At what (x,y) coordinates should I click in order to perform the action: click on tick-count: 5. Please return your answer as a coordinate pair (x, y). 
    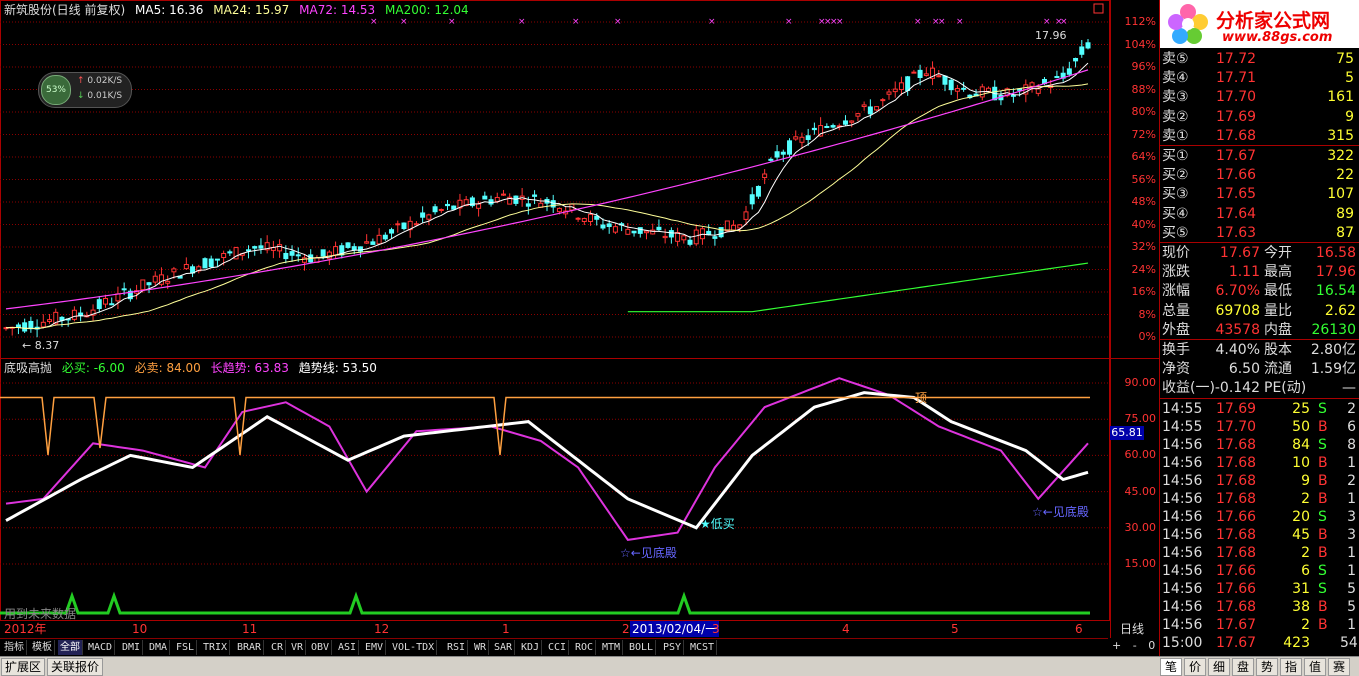
    Looking at the image, I should click on (1351, 588).